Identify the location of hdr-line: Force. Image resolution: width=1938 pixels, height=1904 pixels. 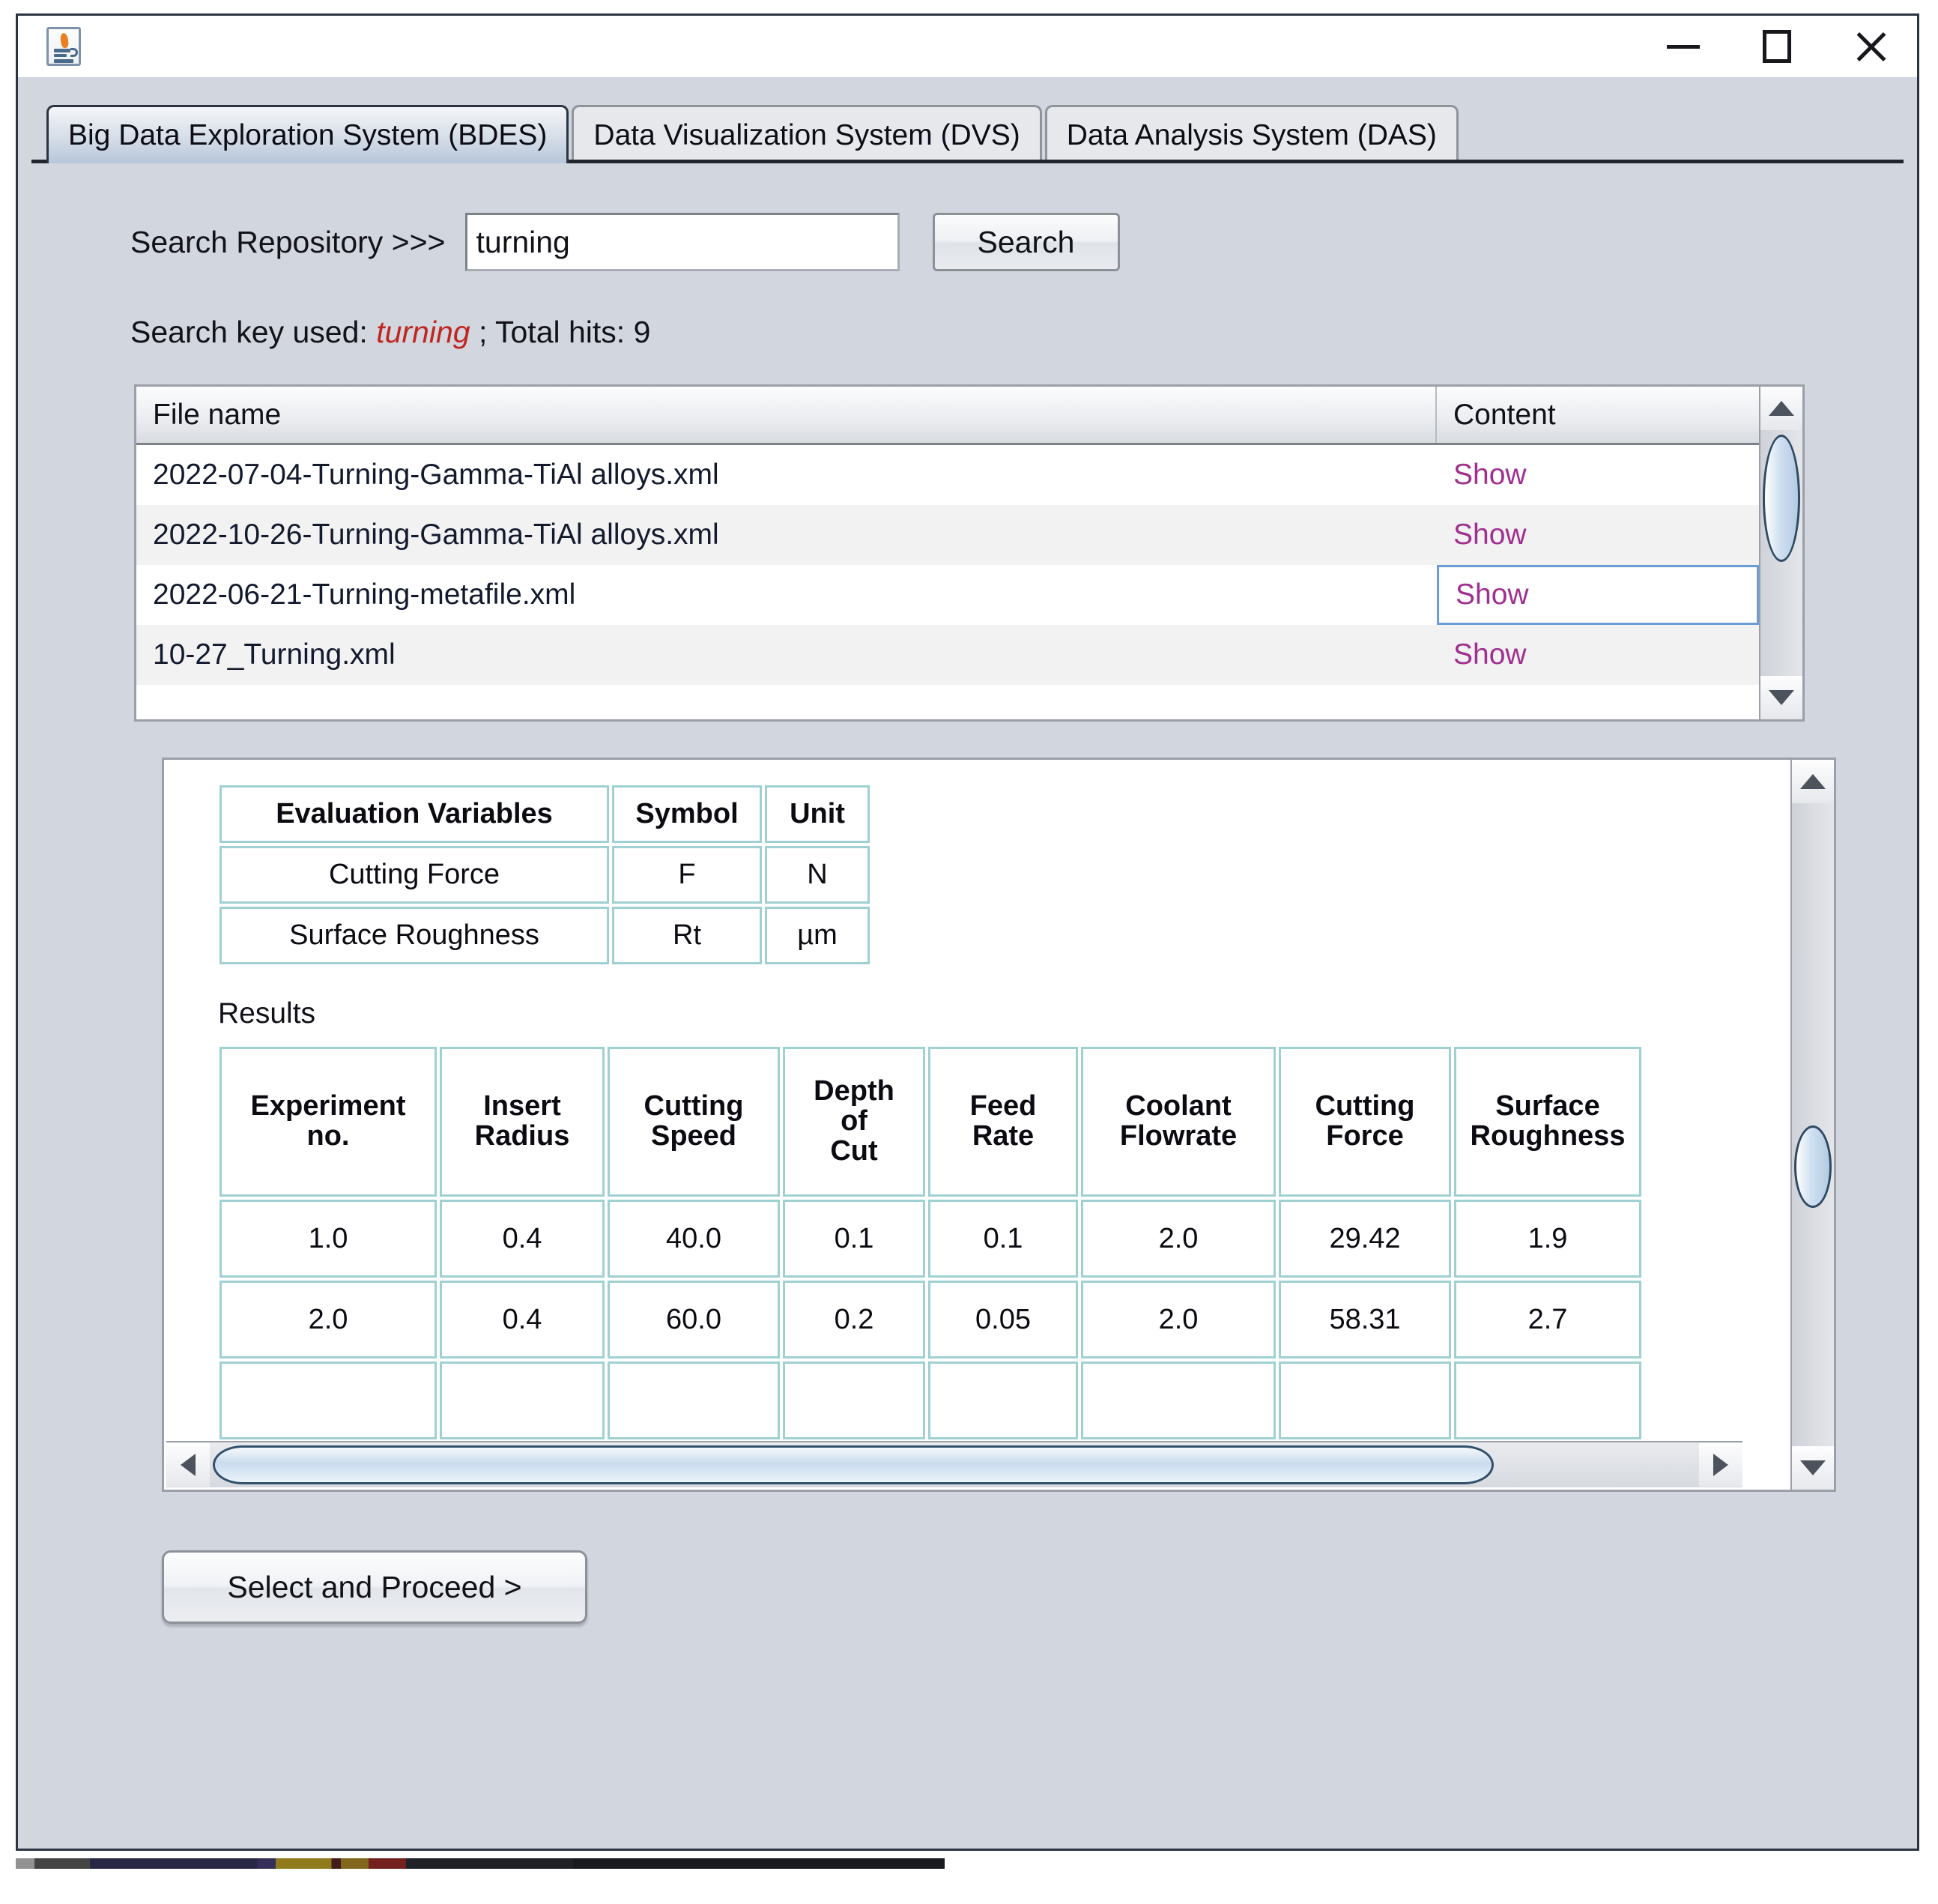
(1365, 1136).